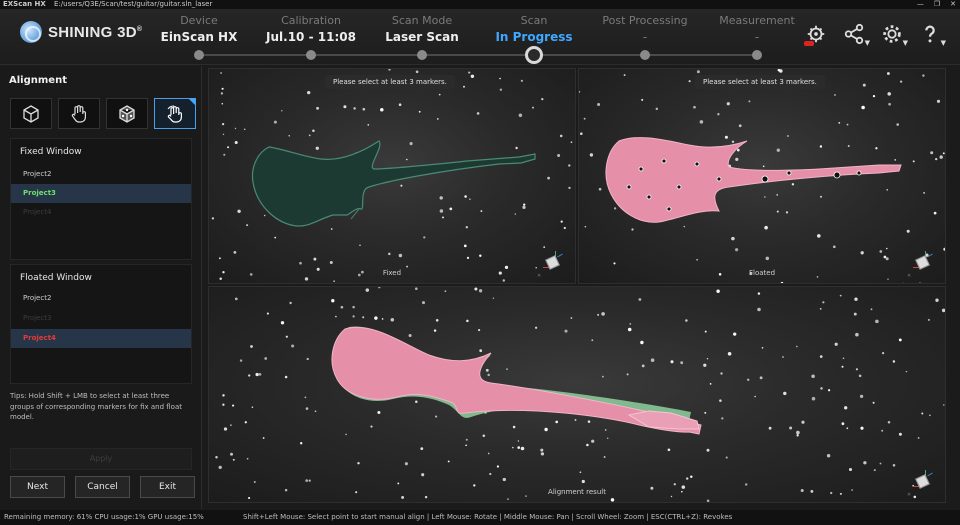 This screenshot has height=525, width=960. What do you see at coordinates (101, 193) in the screenshot?
I see `fixed-project-item-selected: Project3` at bounding box center [101, 193].